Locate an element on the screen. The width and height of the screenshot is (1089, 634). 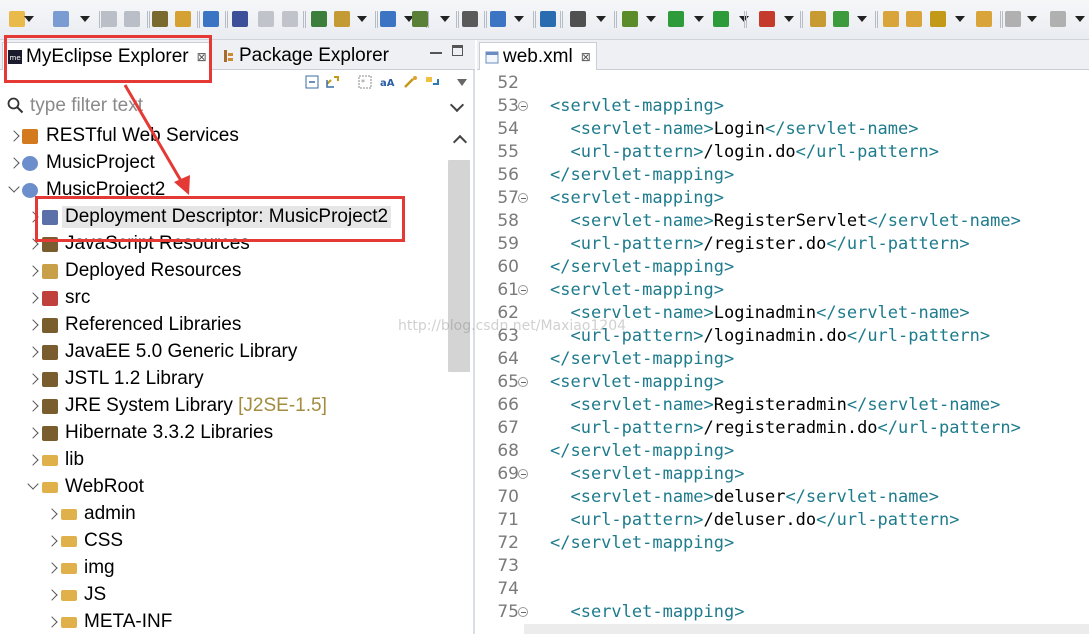
tree-item: JRE System Library [J2SE-1.5] is located at coordinates (222, 406).